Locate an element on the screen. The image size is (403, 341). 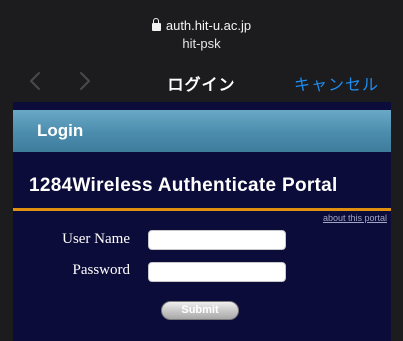
network-name: hit-psk is located at coordinates (201, 43).